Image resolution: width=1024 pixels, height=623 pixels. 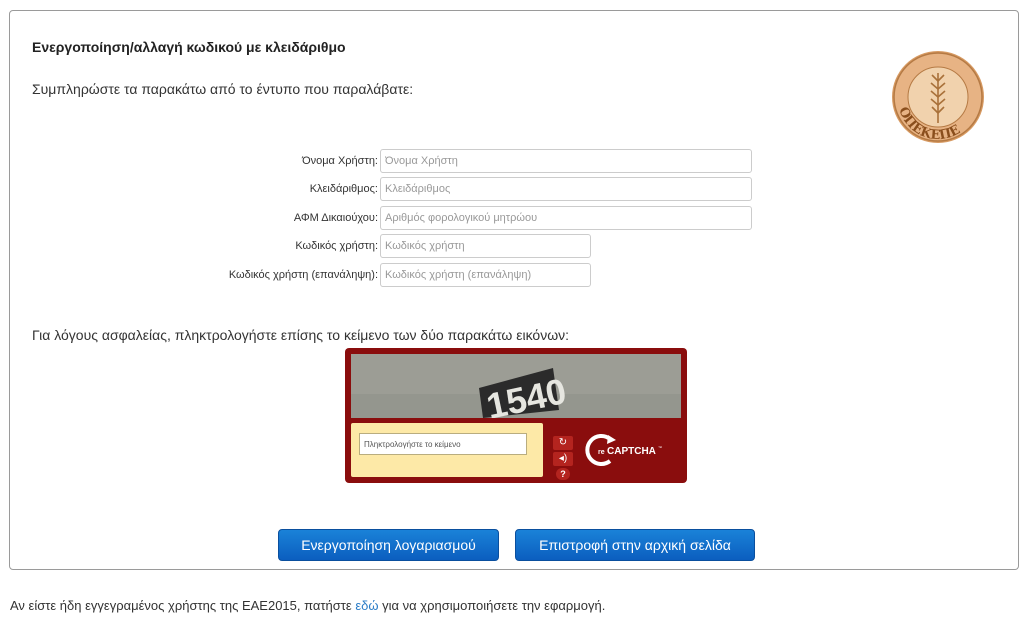 What do you see at coordinates (303, 275) in the screenshot?
I see `password-repeat-label: Κωδικός χρήστη (επανάληψη):` at bounding box center [303, 275].